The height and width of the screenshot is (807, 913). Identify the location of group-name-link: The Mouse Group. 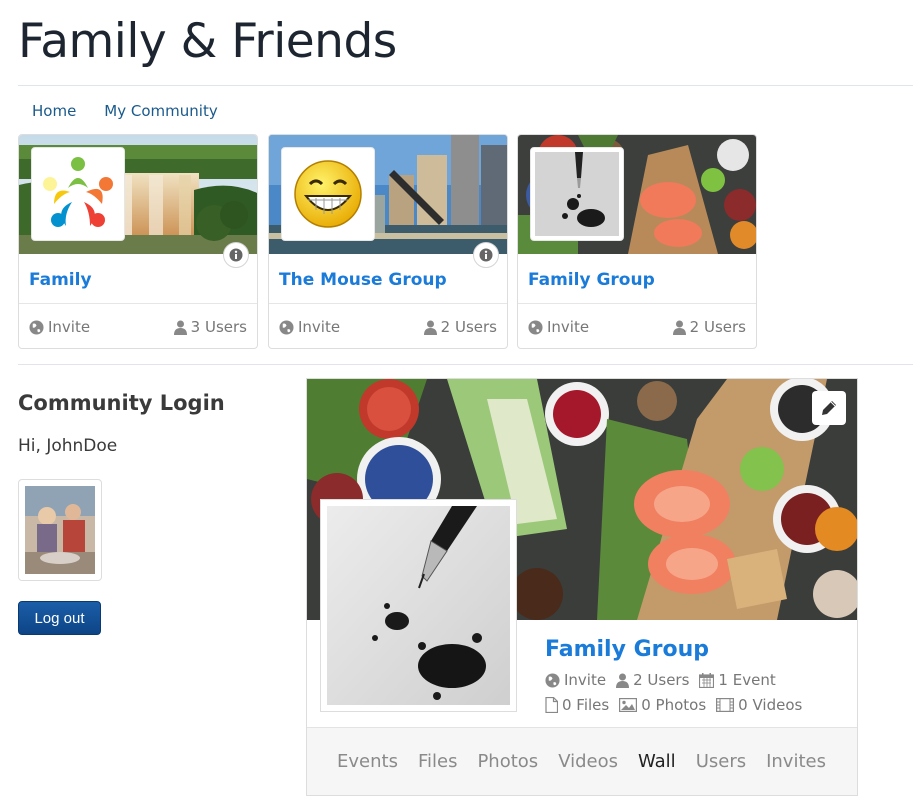
(363, 280).